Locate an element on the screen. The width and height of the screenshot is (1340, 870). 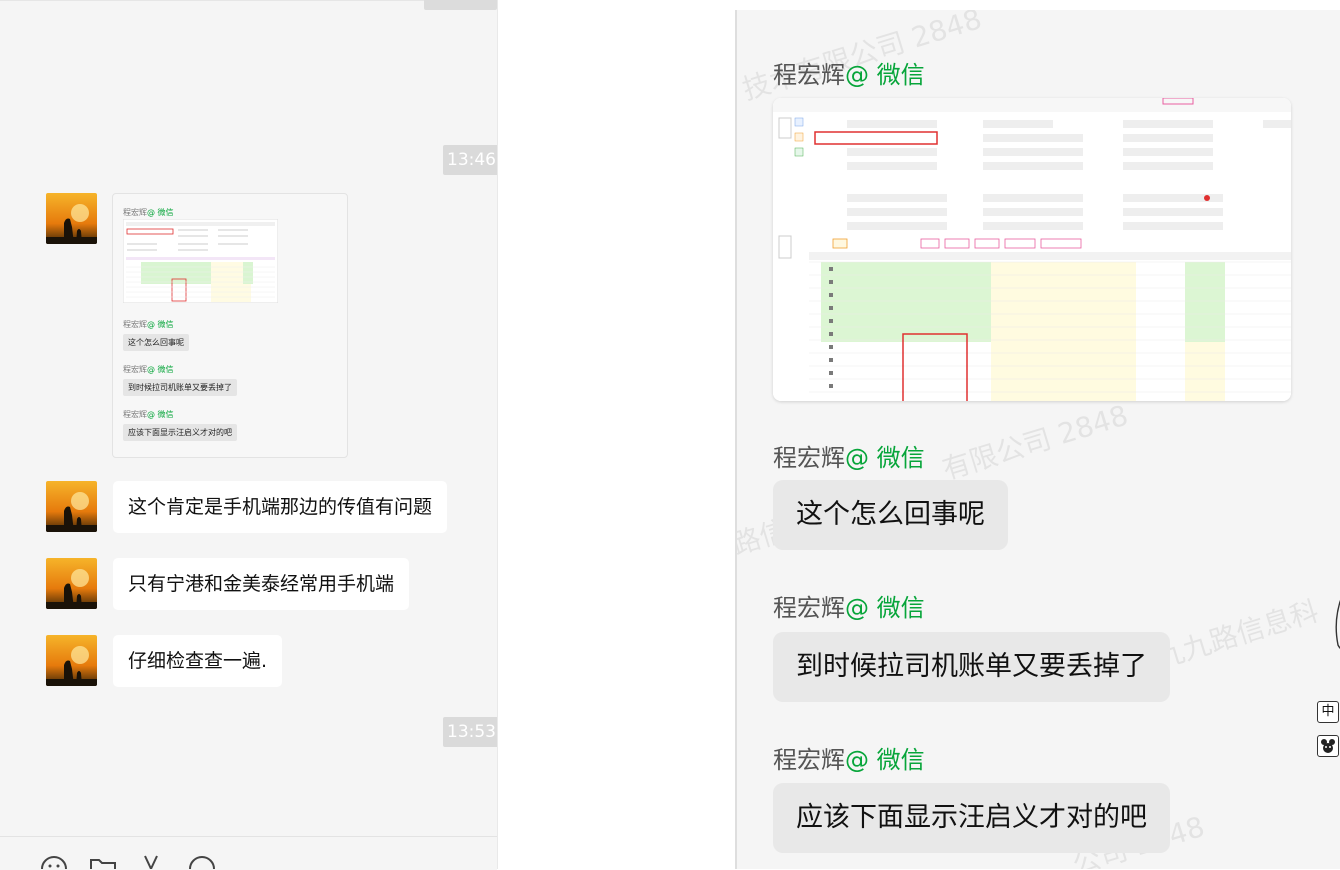
input-toolbar is located at coordinates (248, 853).